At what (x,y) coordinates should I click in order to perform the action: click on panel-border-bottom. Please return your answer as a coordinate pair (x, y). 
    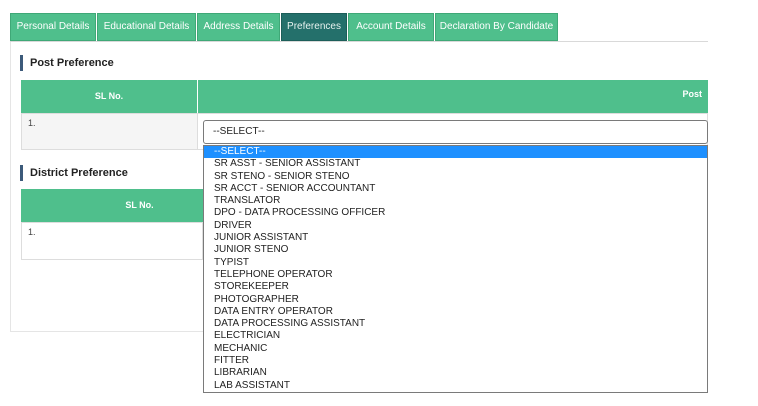
    Looking at the image, I should click on (110, 331).